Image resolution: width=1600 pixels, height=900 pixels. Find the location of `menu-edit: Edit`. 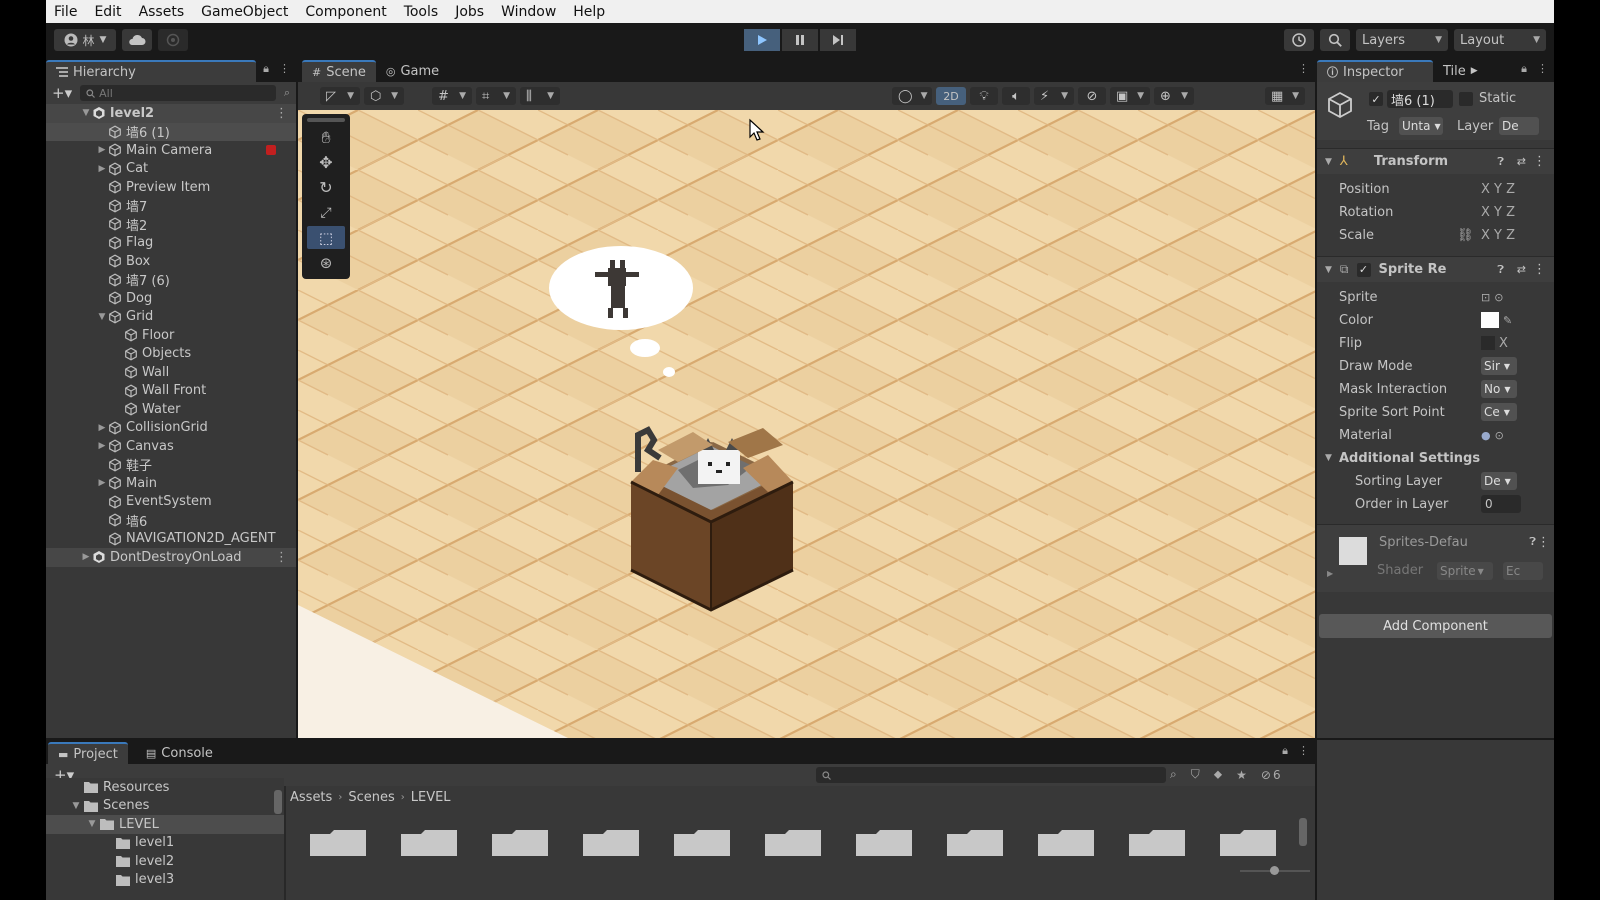

menu-edit: Edit is located at coordinates (107, 12).